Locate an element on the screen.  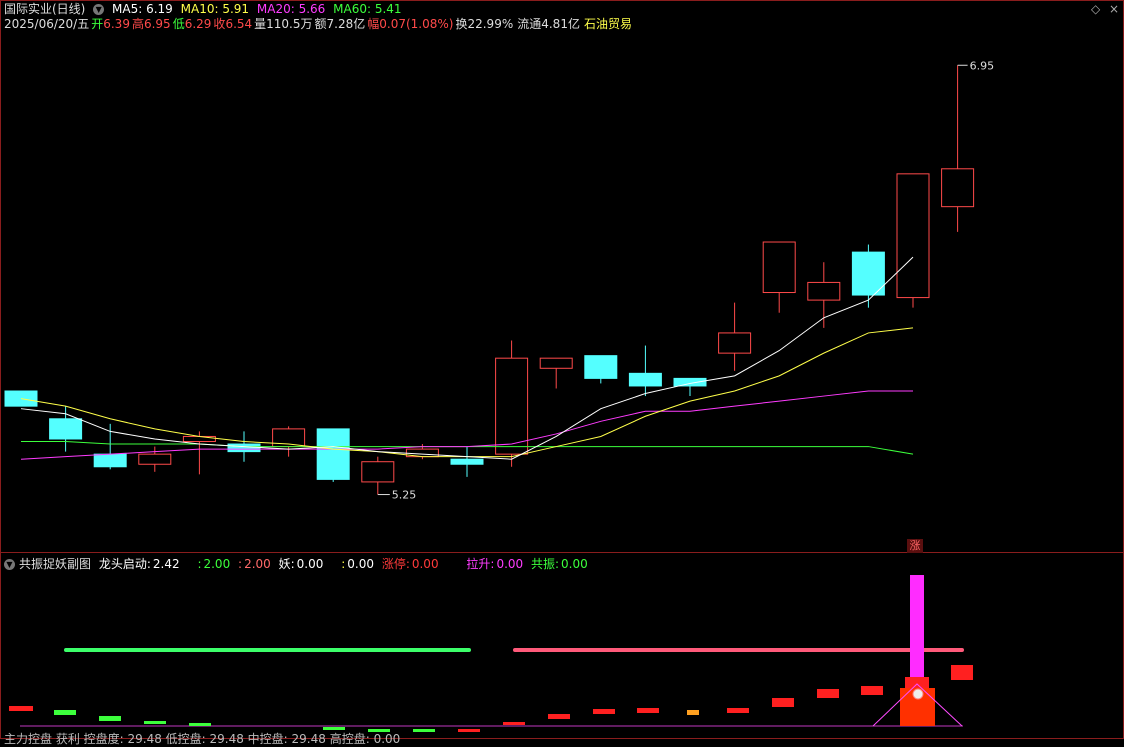
gongzhen-label: 共振: is located at coordinates (545, 564).